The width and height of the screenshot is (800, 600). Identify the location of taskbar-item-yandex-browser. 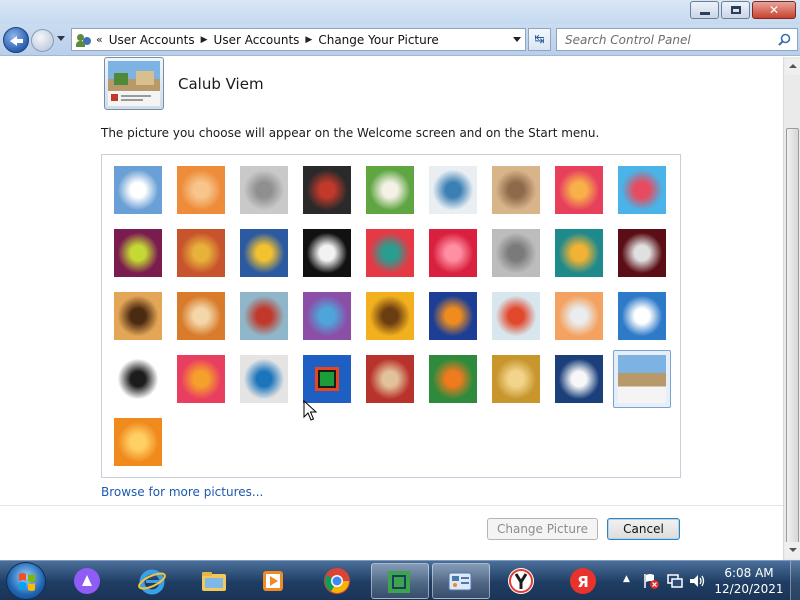
(521, 581).